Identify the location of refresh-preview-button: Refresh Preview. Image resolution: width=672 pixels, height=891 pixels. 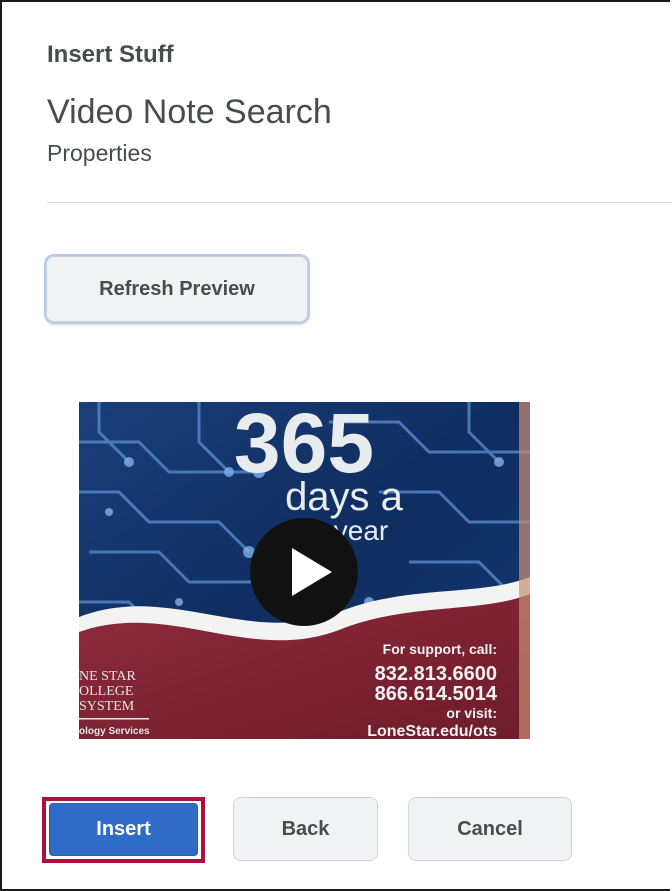
(177, 289).